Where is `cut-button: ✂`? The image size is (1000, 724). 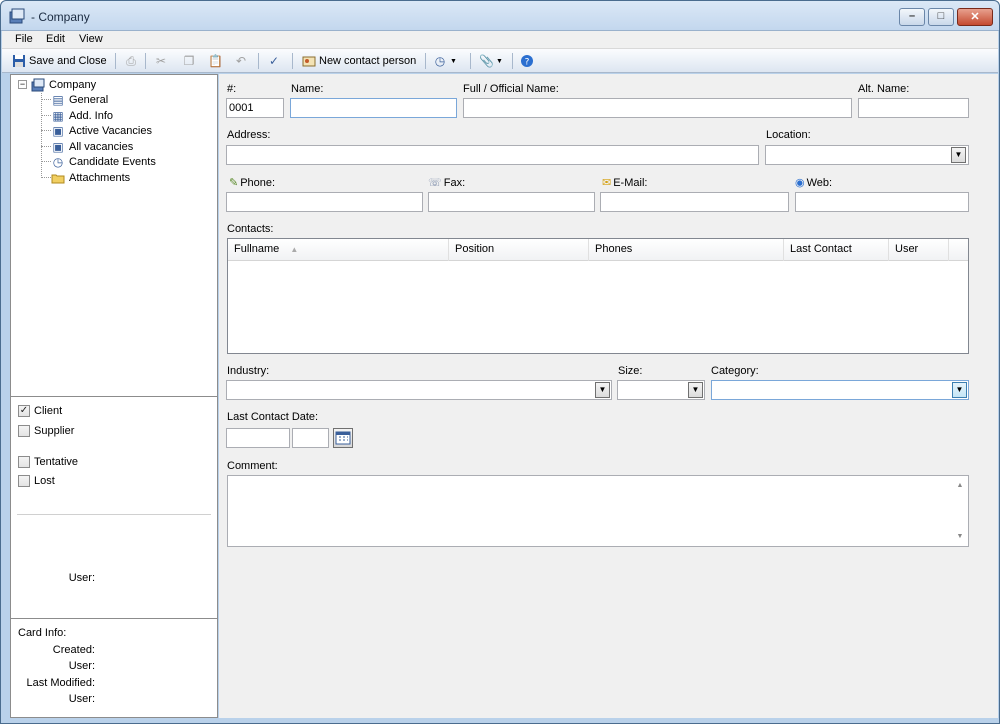 cut-button: ✂ is located at coordinates (161, 61).